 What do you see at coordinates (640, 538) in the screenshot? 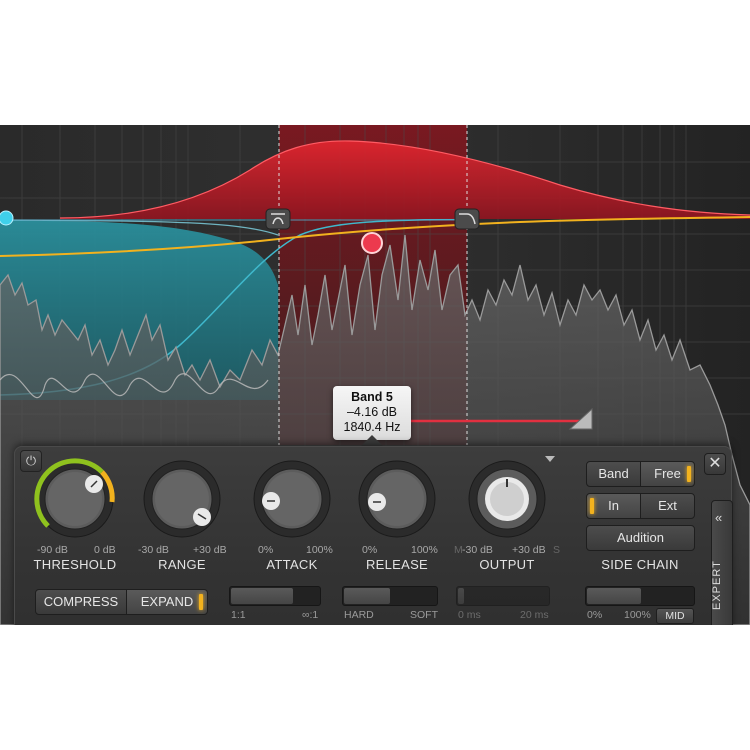
I see `audition-button: Audition` at bounding box center [640, 538].